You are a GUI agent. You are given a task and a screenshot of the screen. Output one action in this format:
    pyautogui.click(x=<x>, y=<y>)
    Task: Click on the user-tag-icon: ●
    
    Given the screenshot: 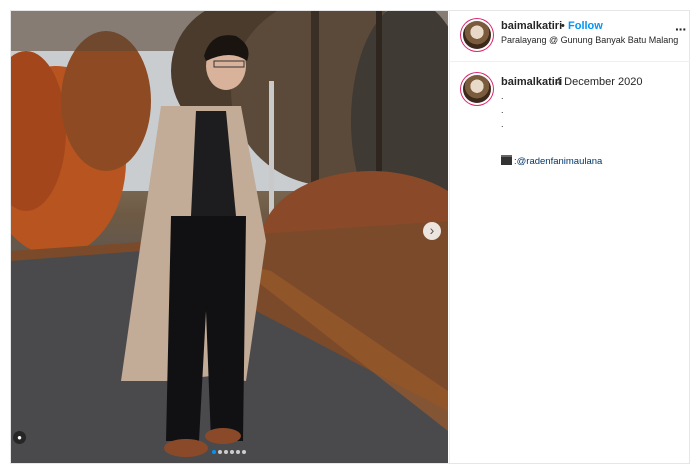 What is the action you would take?
    pyautogui.click(x=19, y=437)
    